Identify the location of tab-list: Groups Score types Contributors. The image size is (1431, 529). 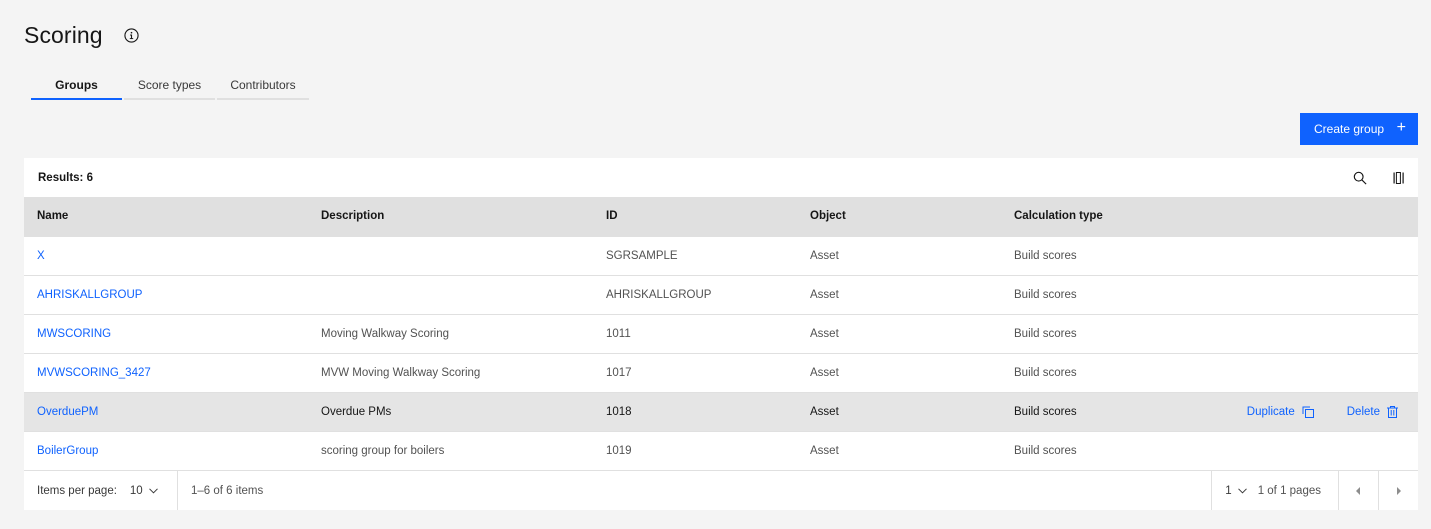
(171, 86).